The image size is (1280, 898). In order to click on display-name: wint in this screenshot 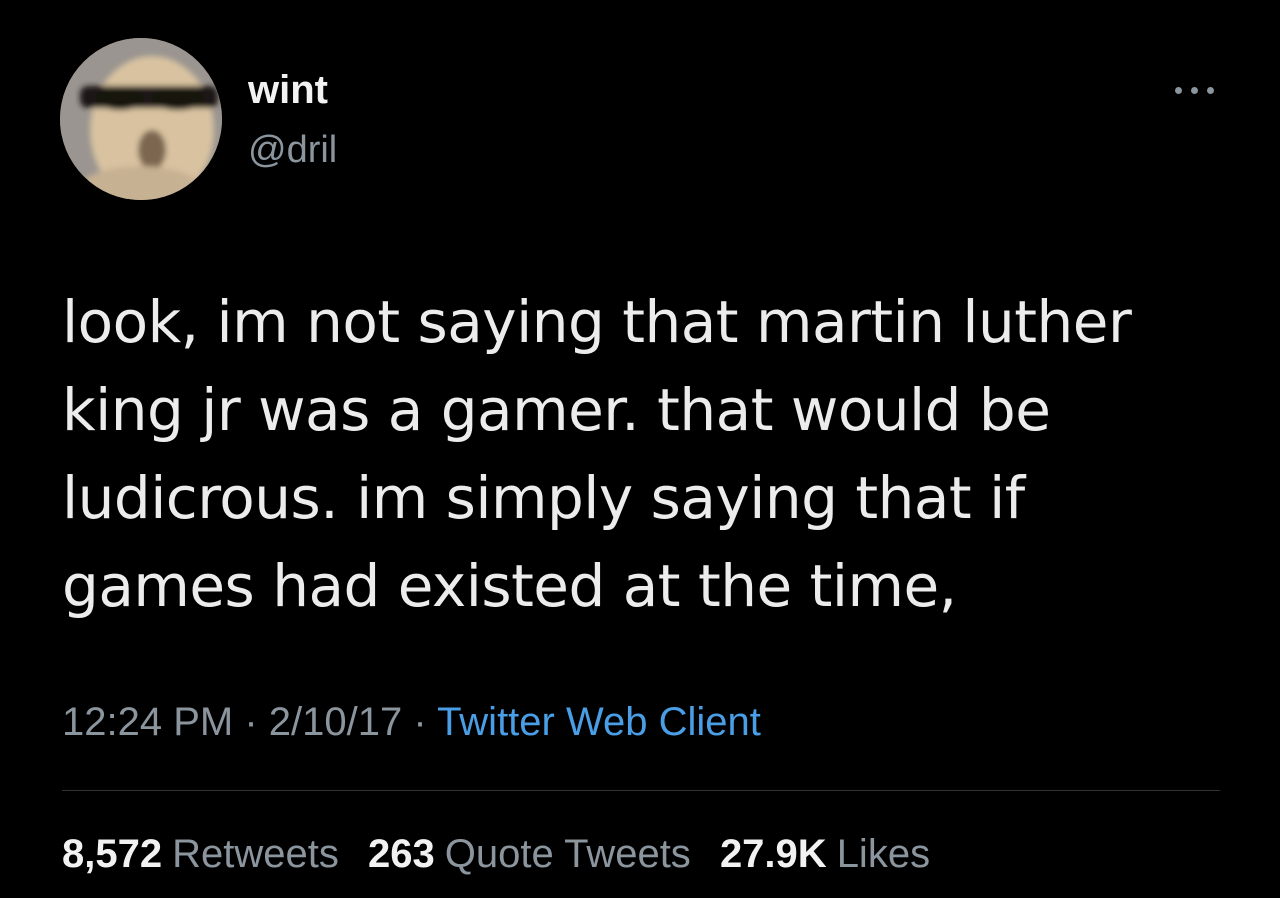, I will do `click(292, 90)`.